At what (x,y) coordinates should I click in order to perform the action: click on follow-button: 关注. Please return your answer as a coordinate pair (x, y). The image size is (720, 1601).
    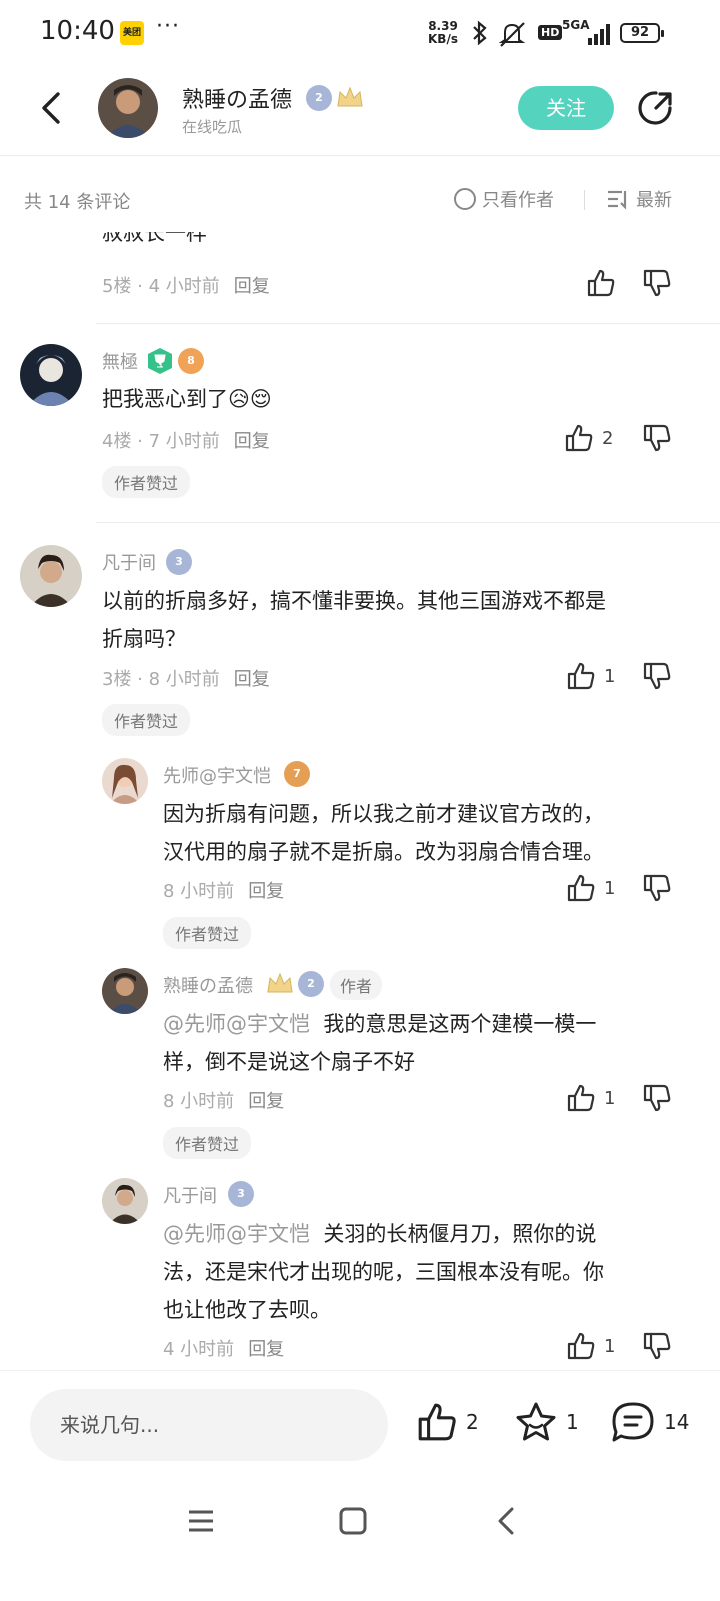
    Looking at the image, I should click on (566, 108).